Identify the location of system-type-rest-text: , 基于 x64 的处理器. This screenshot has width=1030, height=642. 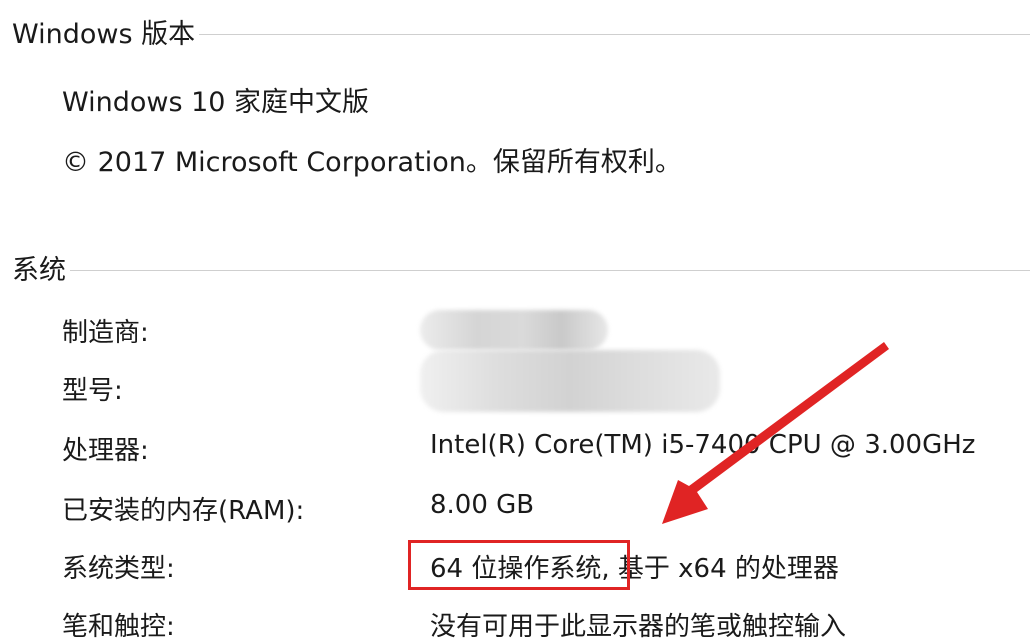
(720, 569).